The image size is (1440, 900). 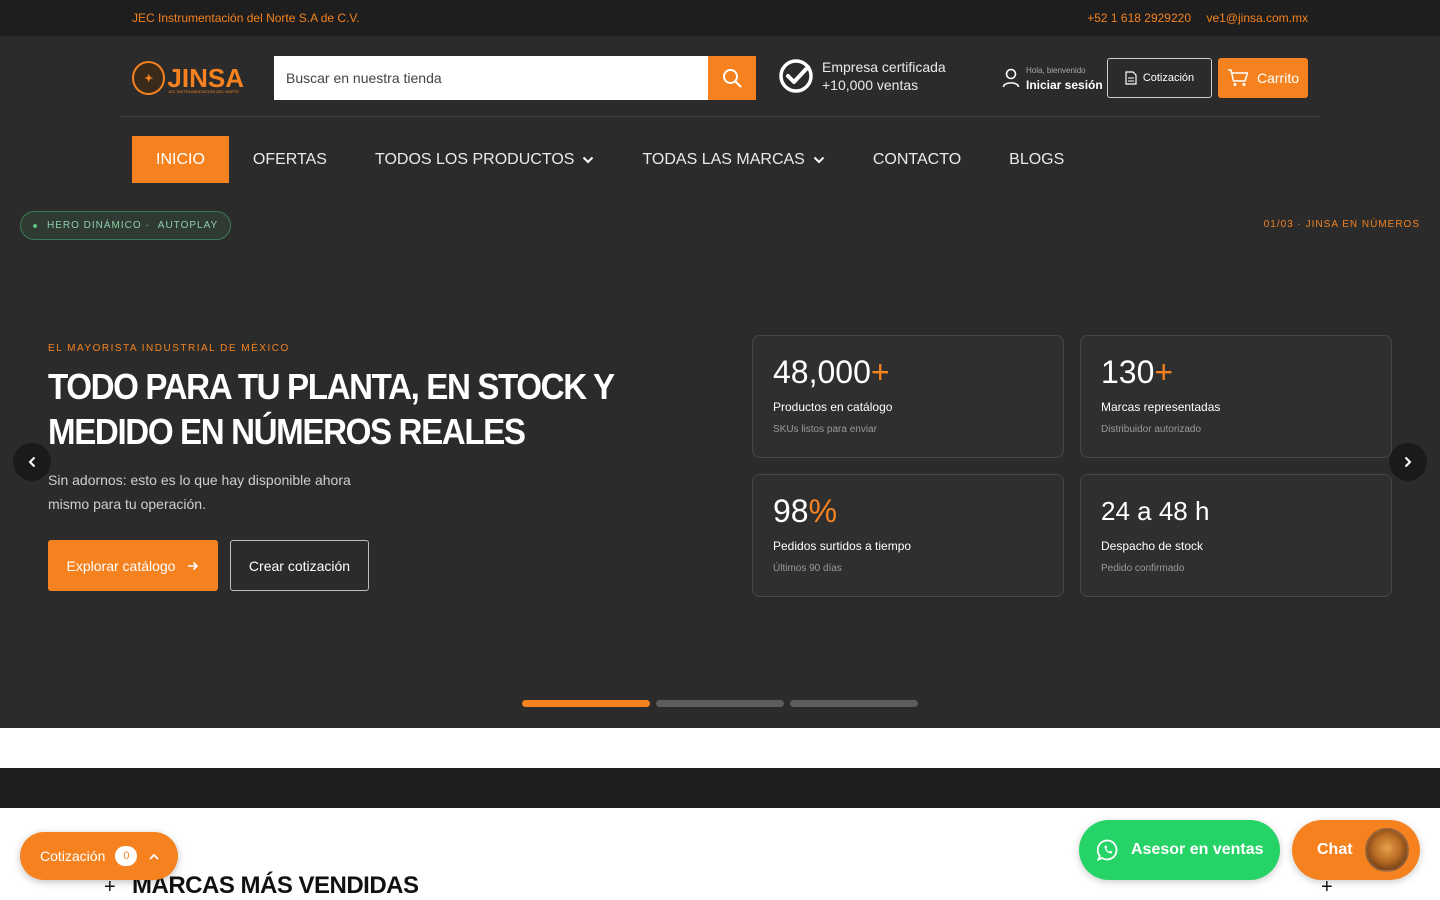 What do you see at coordinates (807, 568) in the screenshot?
I see `stat-sublabel: Últimos 90 días` at bounding box center [807, 568].